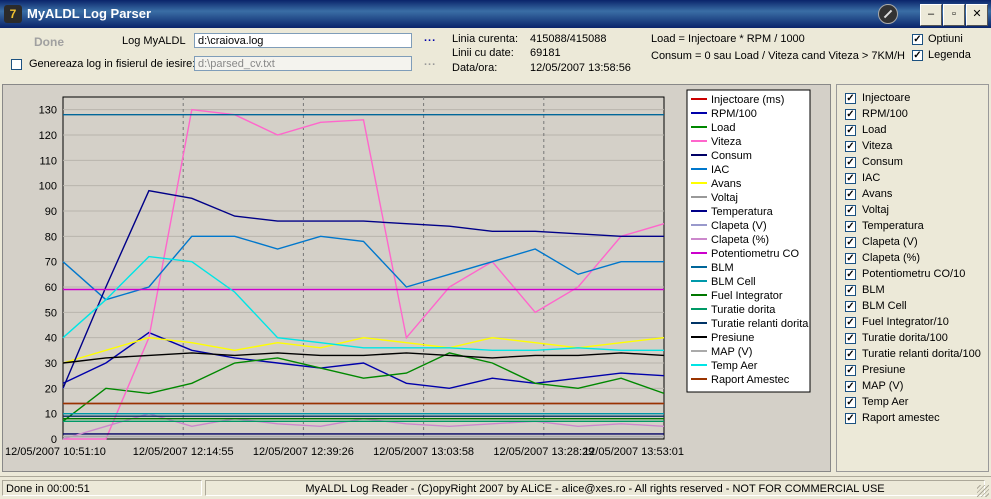 The image size is (991, 499). What do you see at coordinates (102, 488) in the screenshot?
I see `status-elapsed: Done in 00:00:51` at bounding box center [102, 488].